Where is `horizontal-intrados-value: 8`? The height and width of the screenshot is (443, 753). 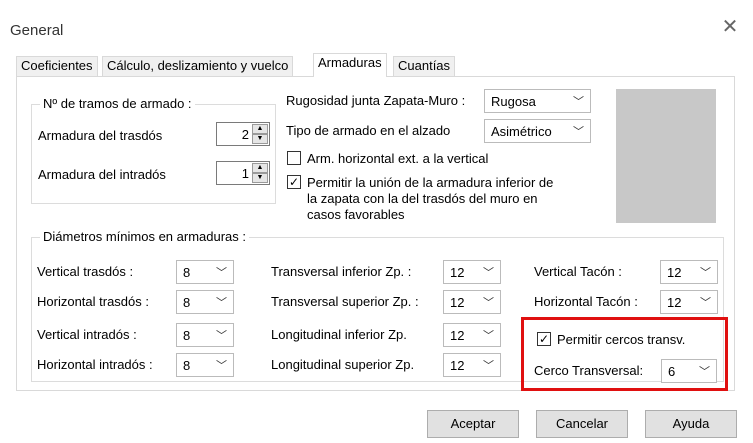 horizontal-intrados-value: 8 is located at coordinates (187, 365).